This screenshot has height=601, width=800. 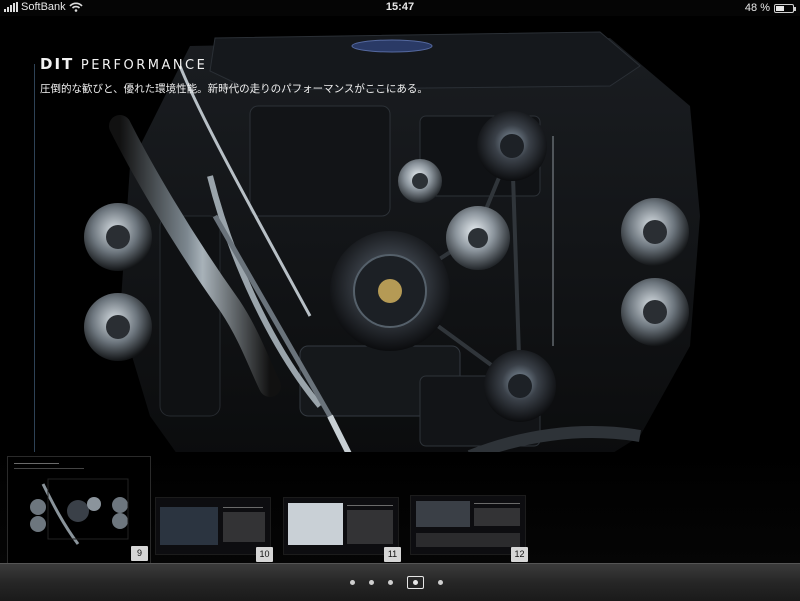 I want to click on battery-group: 48 %, so click(x=770, y=8).